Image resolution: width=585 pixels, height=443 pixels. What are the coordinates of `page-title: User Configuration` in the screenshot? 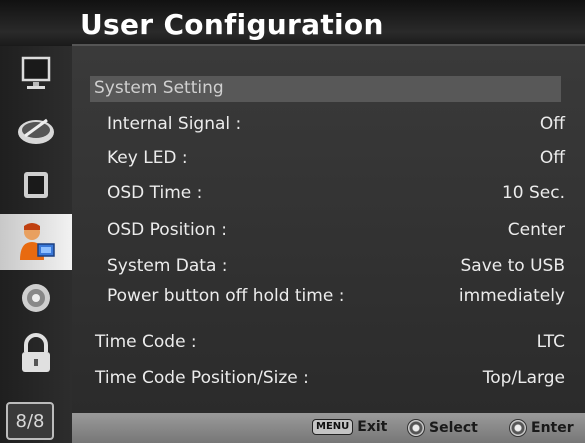 It's located at (232, 24).